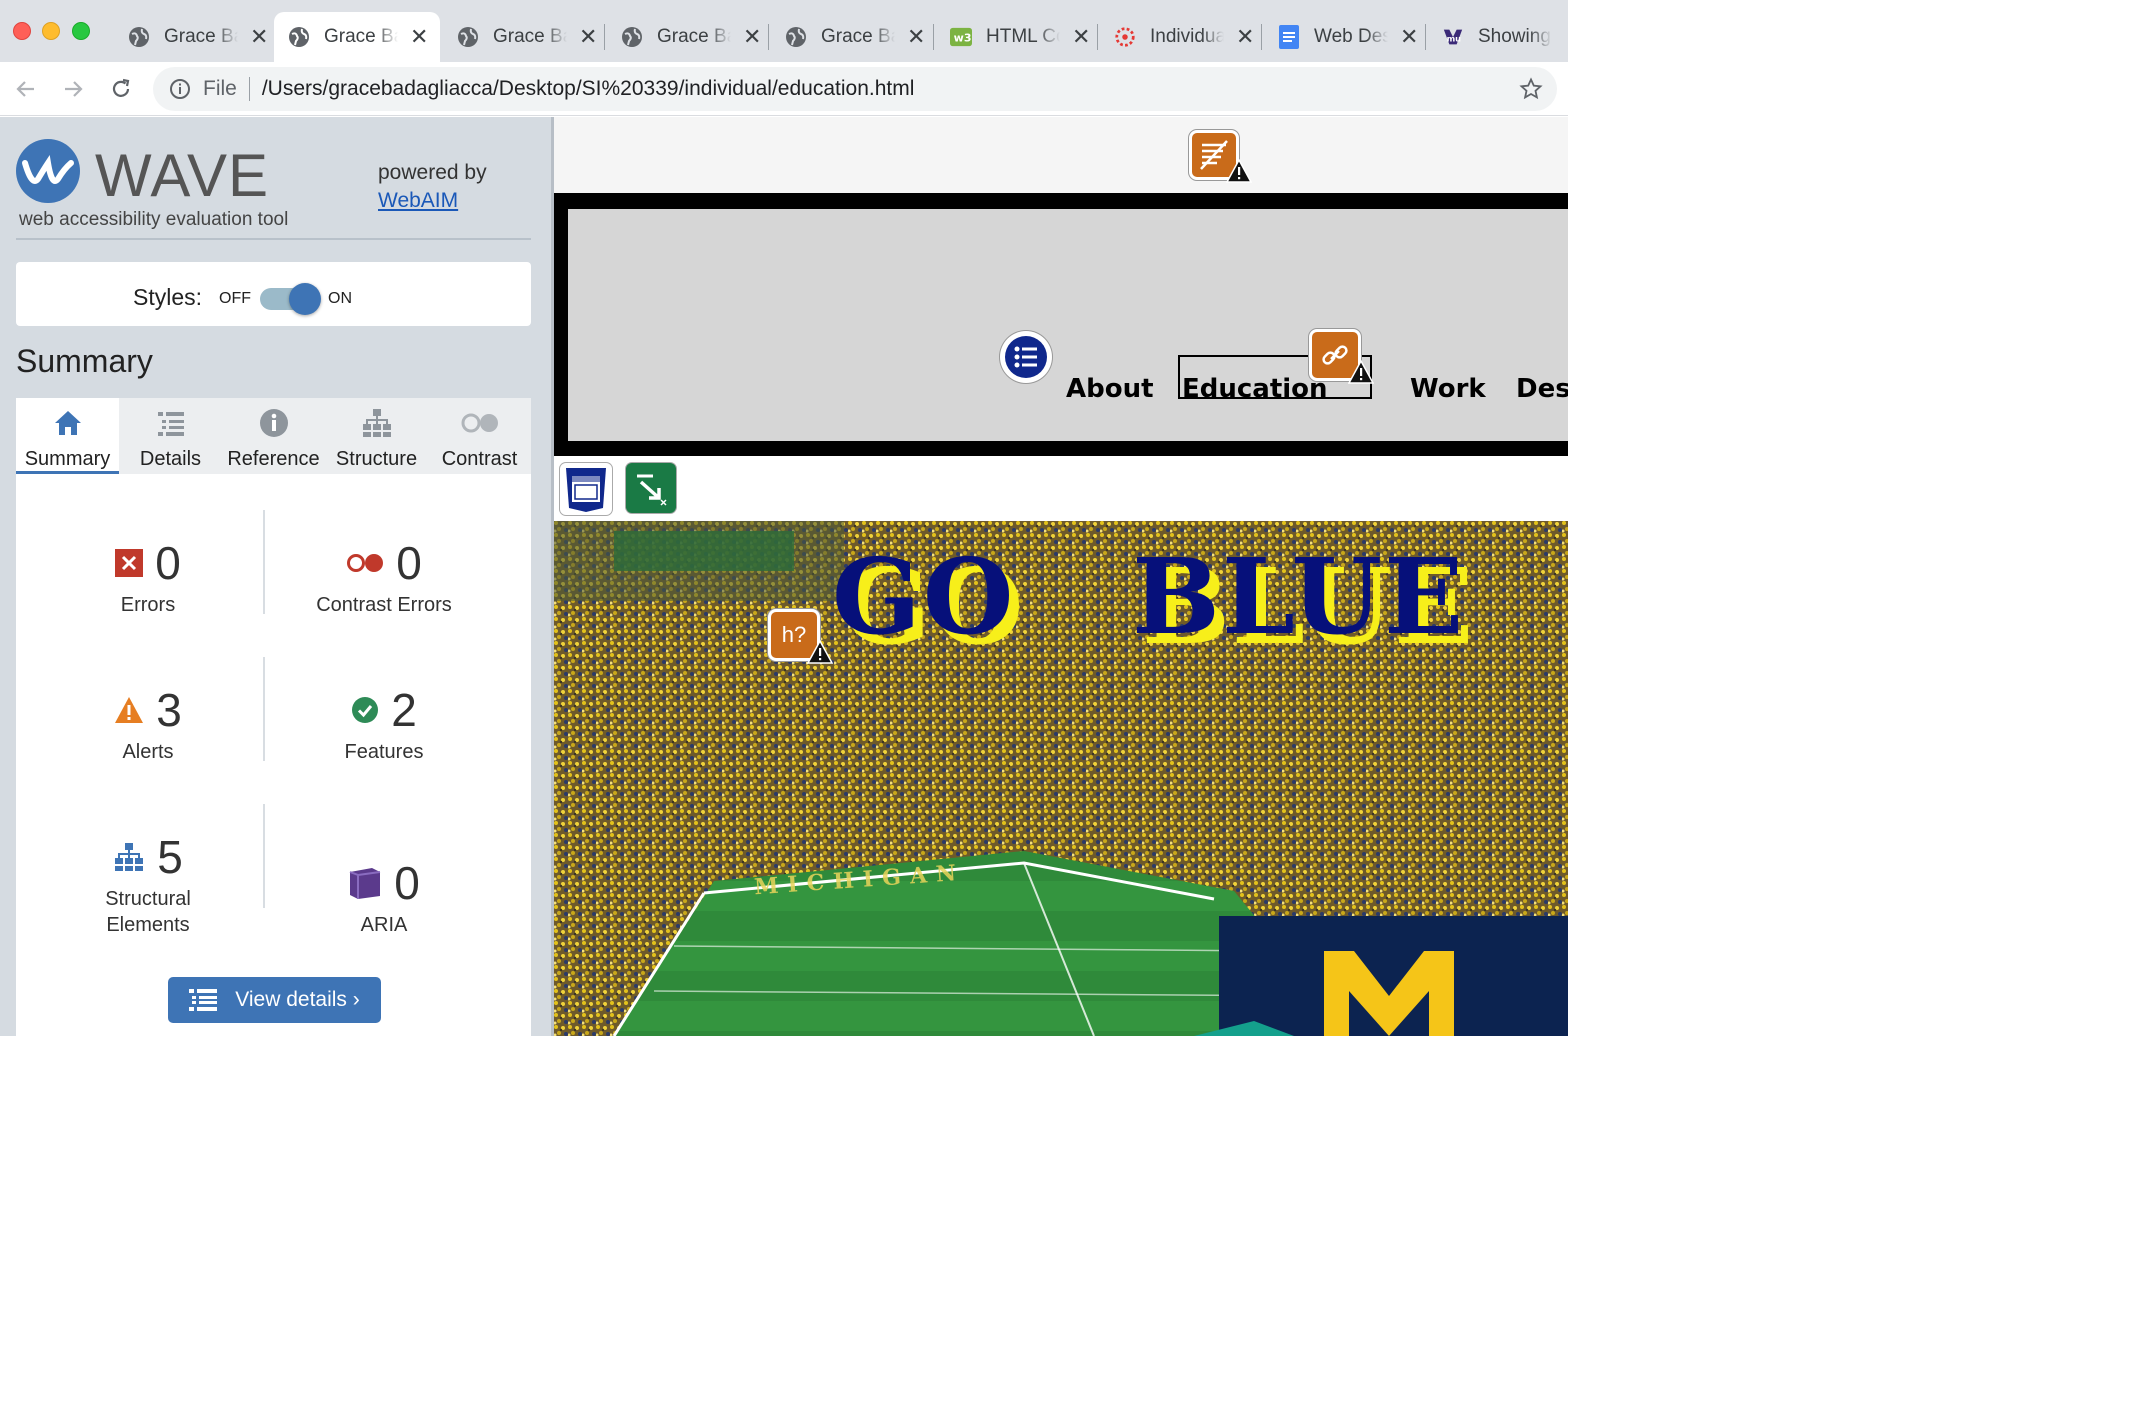 This screenshot has height=1408, width=2132. I want to click on wave-header-region-badge, so click(586, 489).